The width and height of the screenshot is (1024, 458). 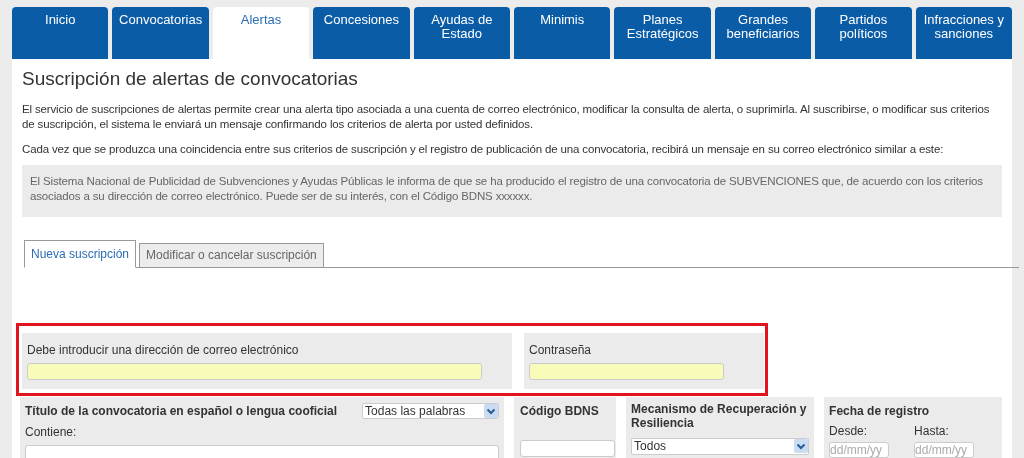 What do you see at coordinates (160, 33) in the screenshot?
I see `nav-tab: Convocatorias` at bounding box center [160, 33].